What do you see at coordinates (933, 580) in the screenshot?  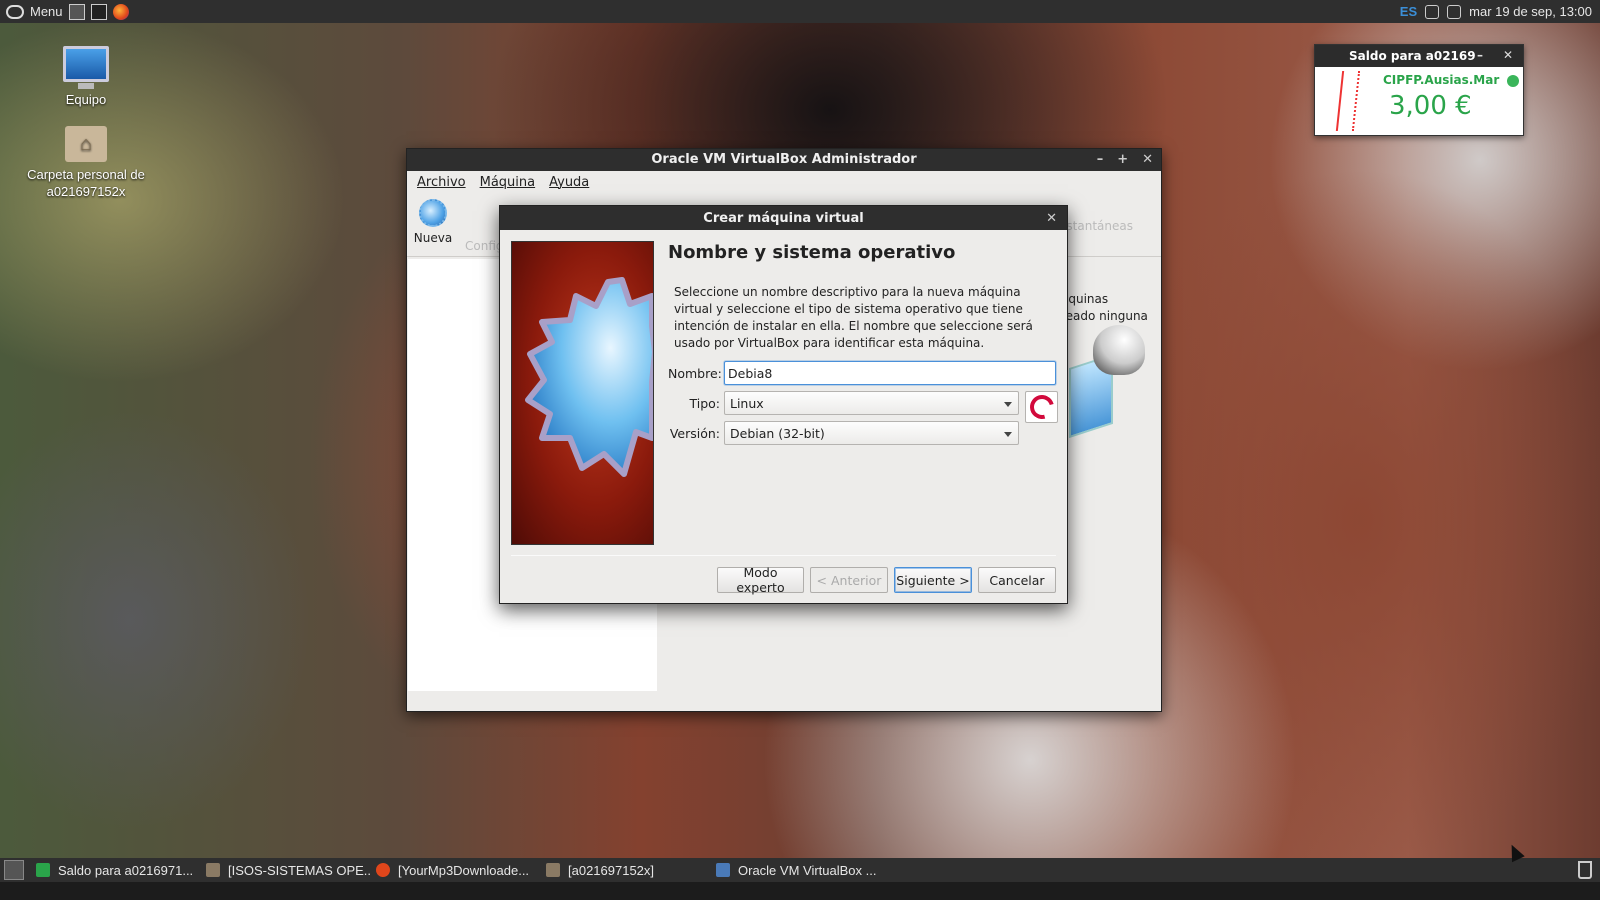 I see `next-button: Siguiente >` at bounding box center [933, 580].